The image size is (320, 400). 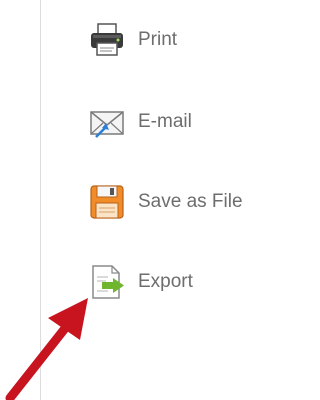 What do you see at coordinates (107, 202) in the screenshot?
I see `floppy-disk-icon` at bounding box center [107, 202].